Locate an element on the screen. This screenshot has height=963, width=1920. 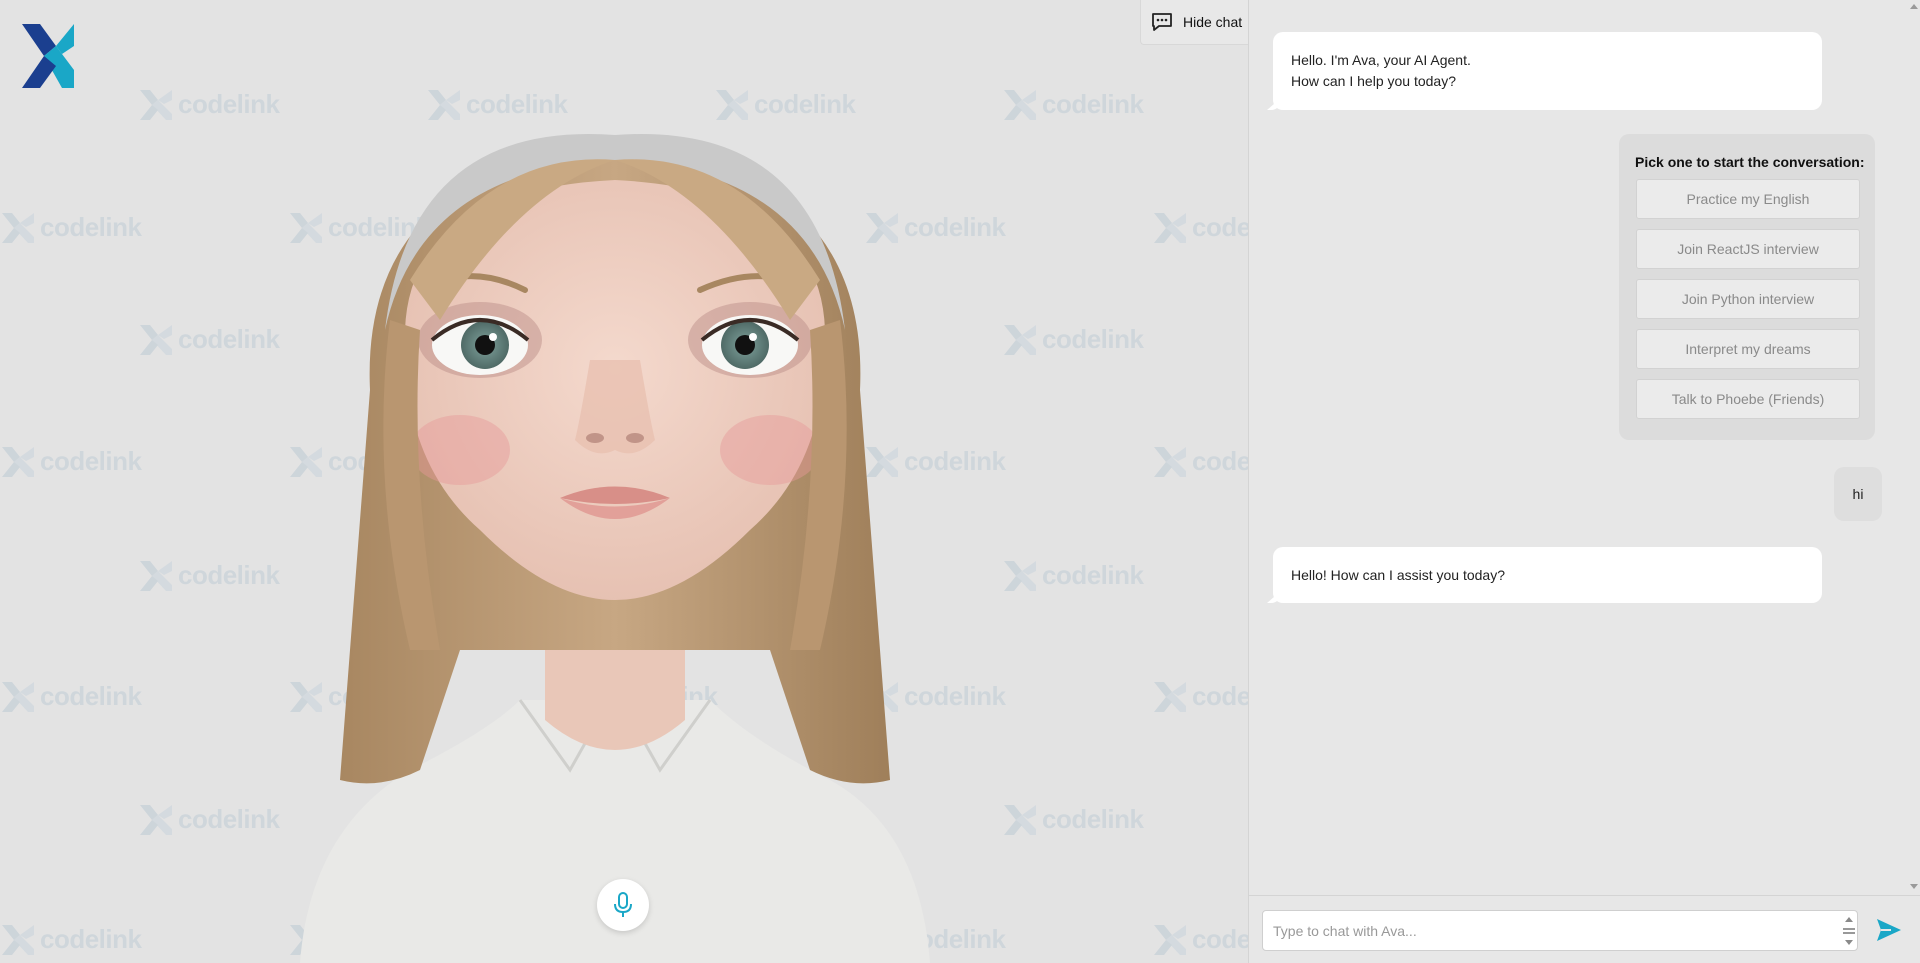
caret-up-icon is located at coordinates (1849, 919).